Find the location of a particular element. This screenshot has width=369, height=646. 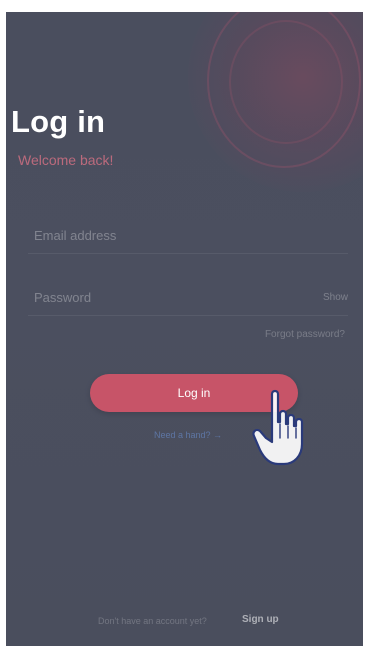

show-password-toggle: Show is located at coordinates (335, 298).